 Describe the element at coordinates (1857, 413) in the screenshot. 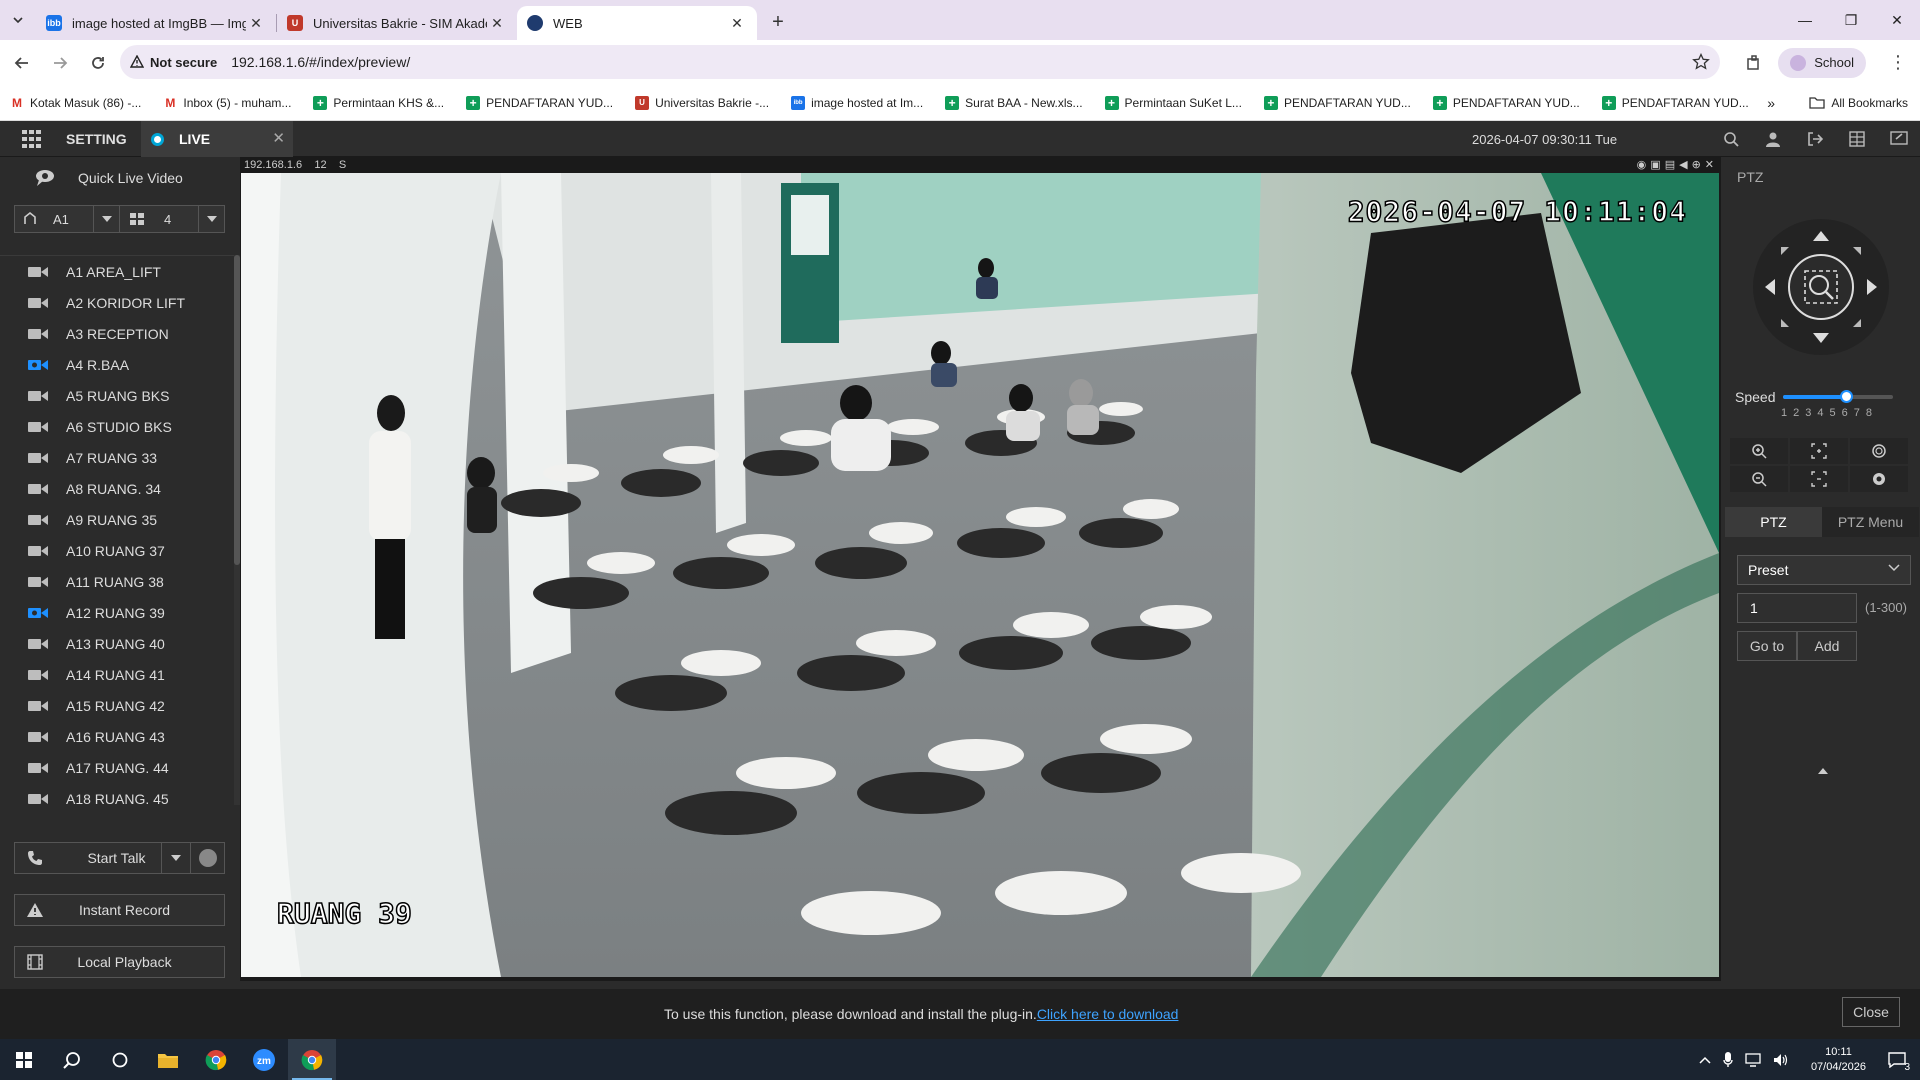

I see `speed-level-label: 7` at that location.